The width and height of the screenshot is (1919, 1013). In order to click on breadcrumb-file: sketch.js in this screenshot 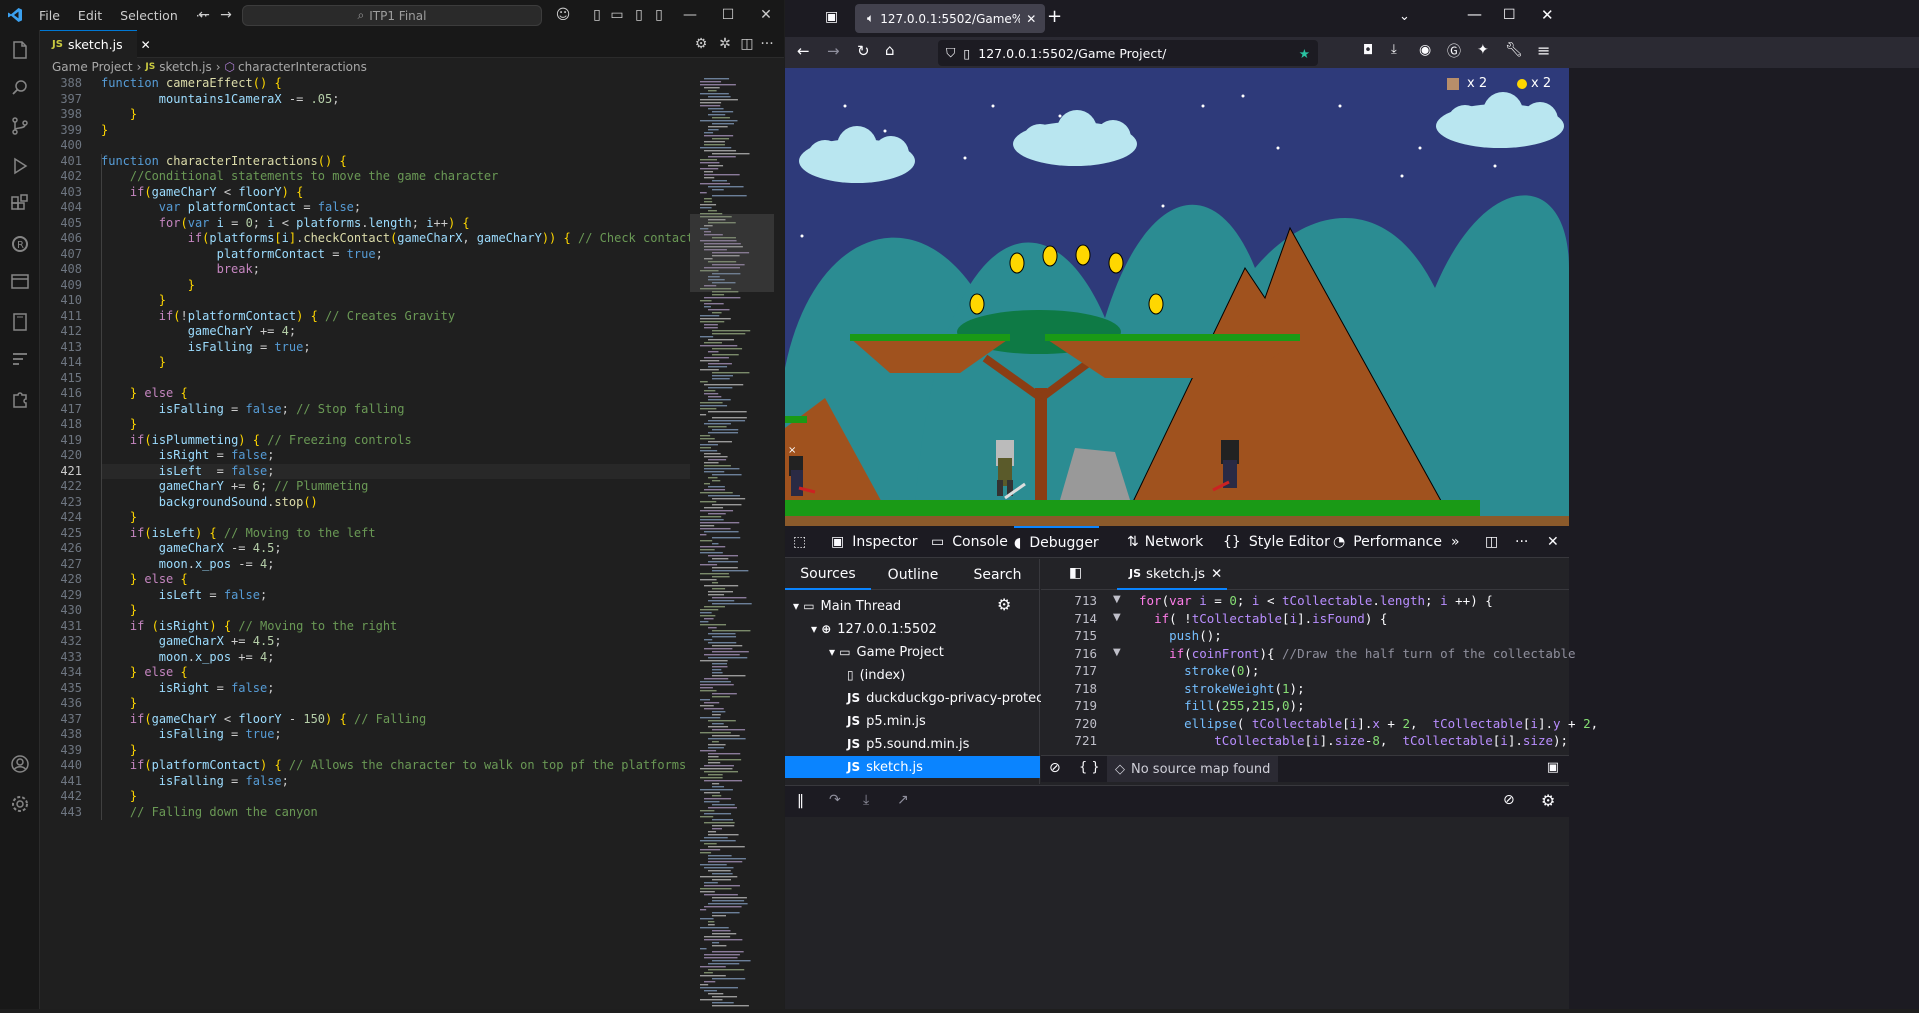, I will do `click(185, 67)`.